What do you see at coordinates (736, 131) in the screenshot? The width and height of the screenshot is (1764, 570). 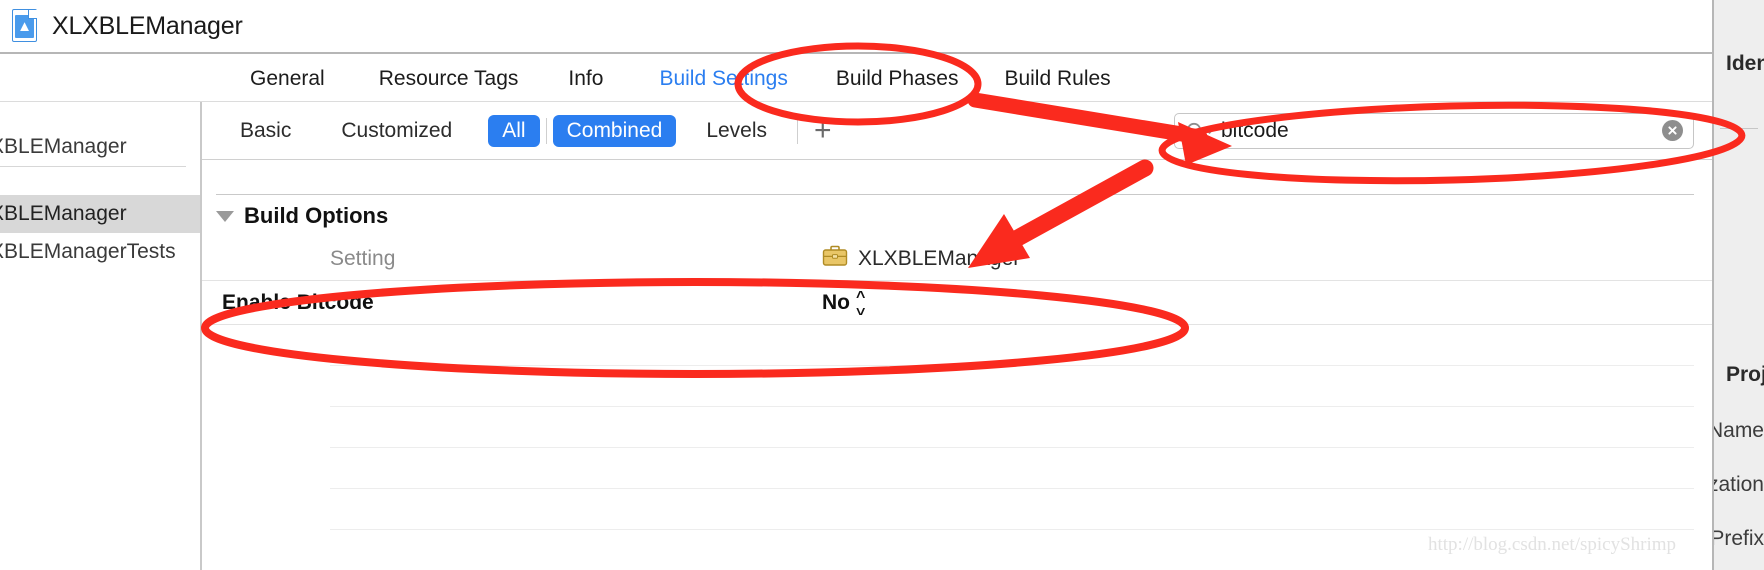 I see `filter-levels: Levels` at bounding box center [736, 131].